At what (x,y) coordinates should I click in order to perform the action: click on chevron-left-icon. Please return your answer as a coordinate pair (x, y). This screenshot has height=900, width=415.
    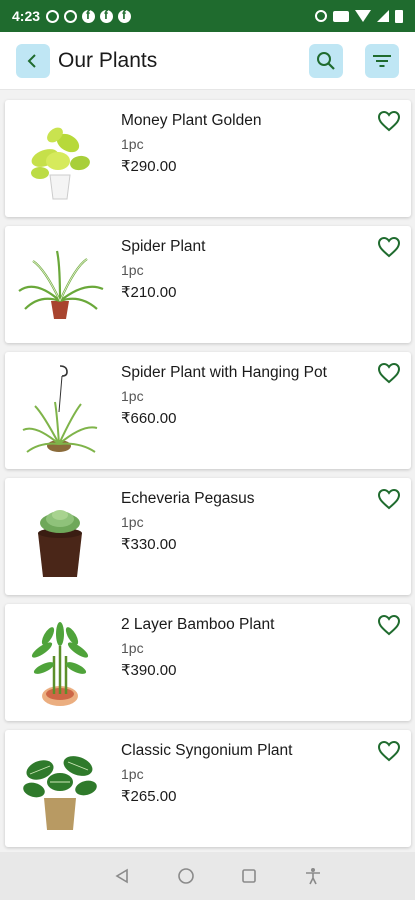
    Looking at the image, I should click on (31, 60).